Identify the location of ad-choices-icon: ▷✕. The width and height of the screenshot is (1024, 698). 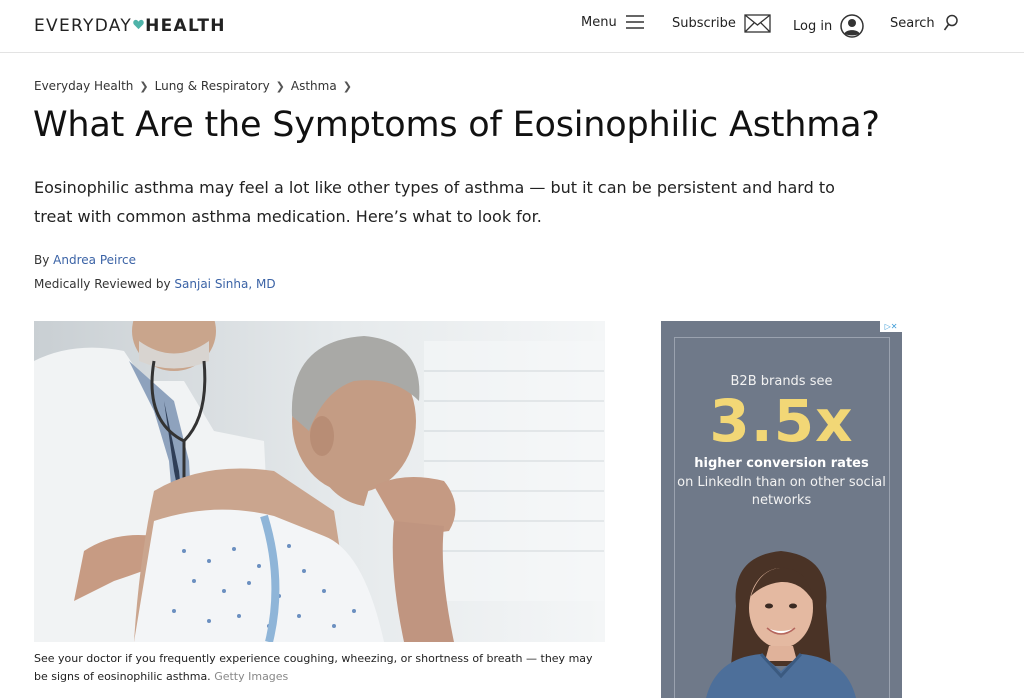
(891, 326).